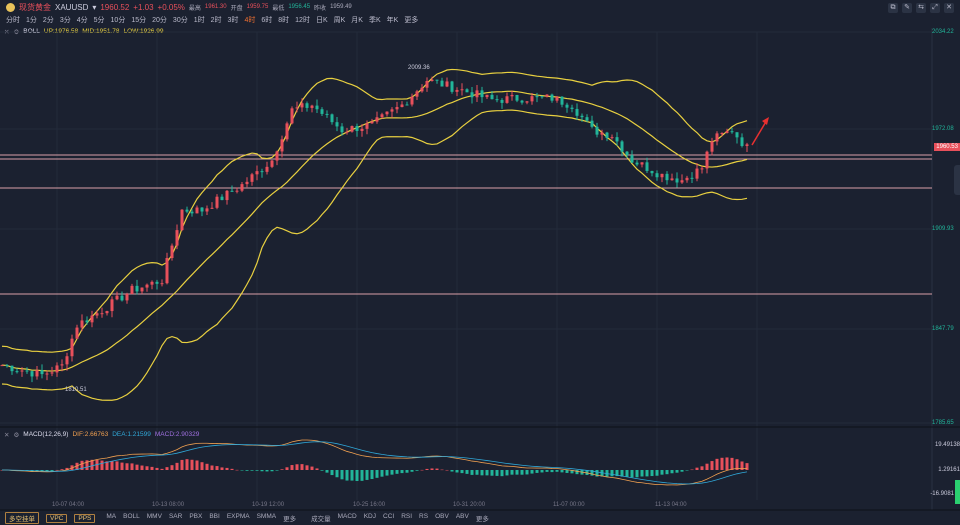 The width and height of the screenshot is (960, 525). What do you see at coordinates (289, 518) in the screenshot?
I see `indicator-main_indicators-8: 更多` at bounding box center [289, 518].